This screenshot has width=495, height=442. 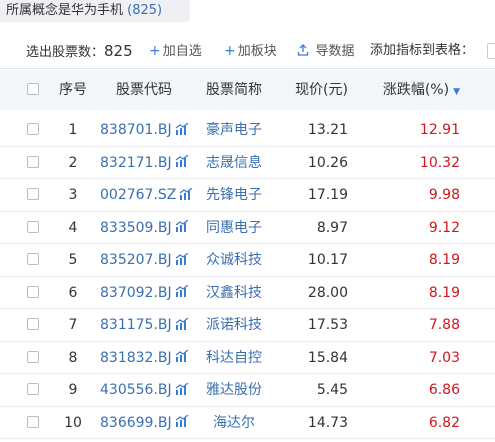 I want to click on row-code-cell: 831175.BJ, so click(x=144, y=325).